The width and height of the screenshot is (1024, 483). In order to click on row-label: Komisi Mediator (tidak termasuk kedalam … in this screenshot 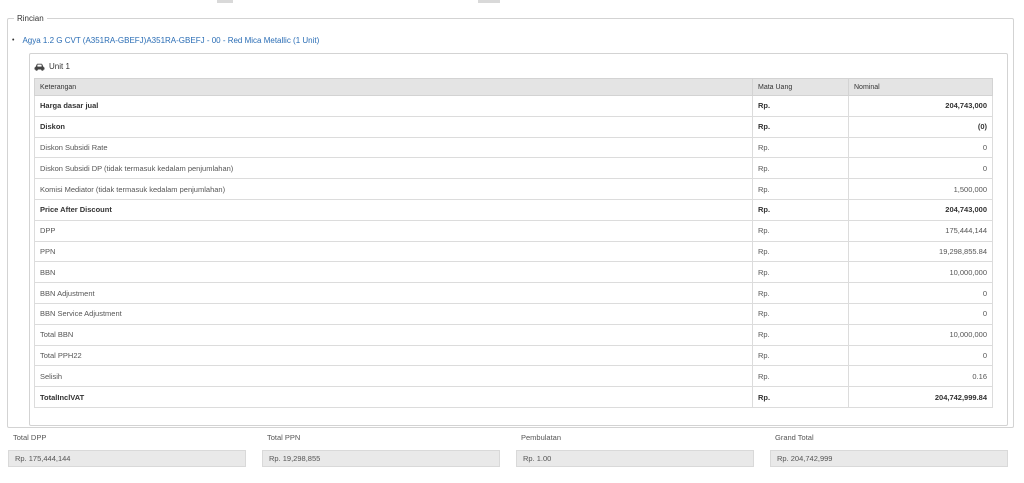, I will do `click(393, 189)`.